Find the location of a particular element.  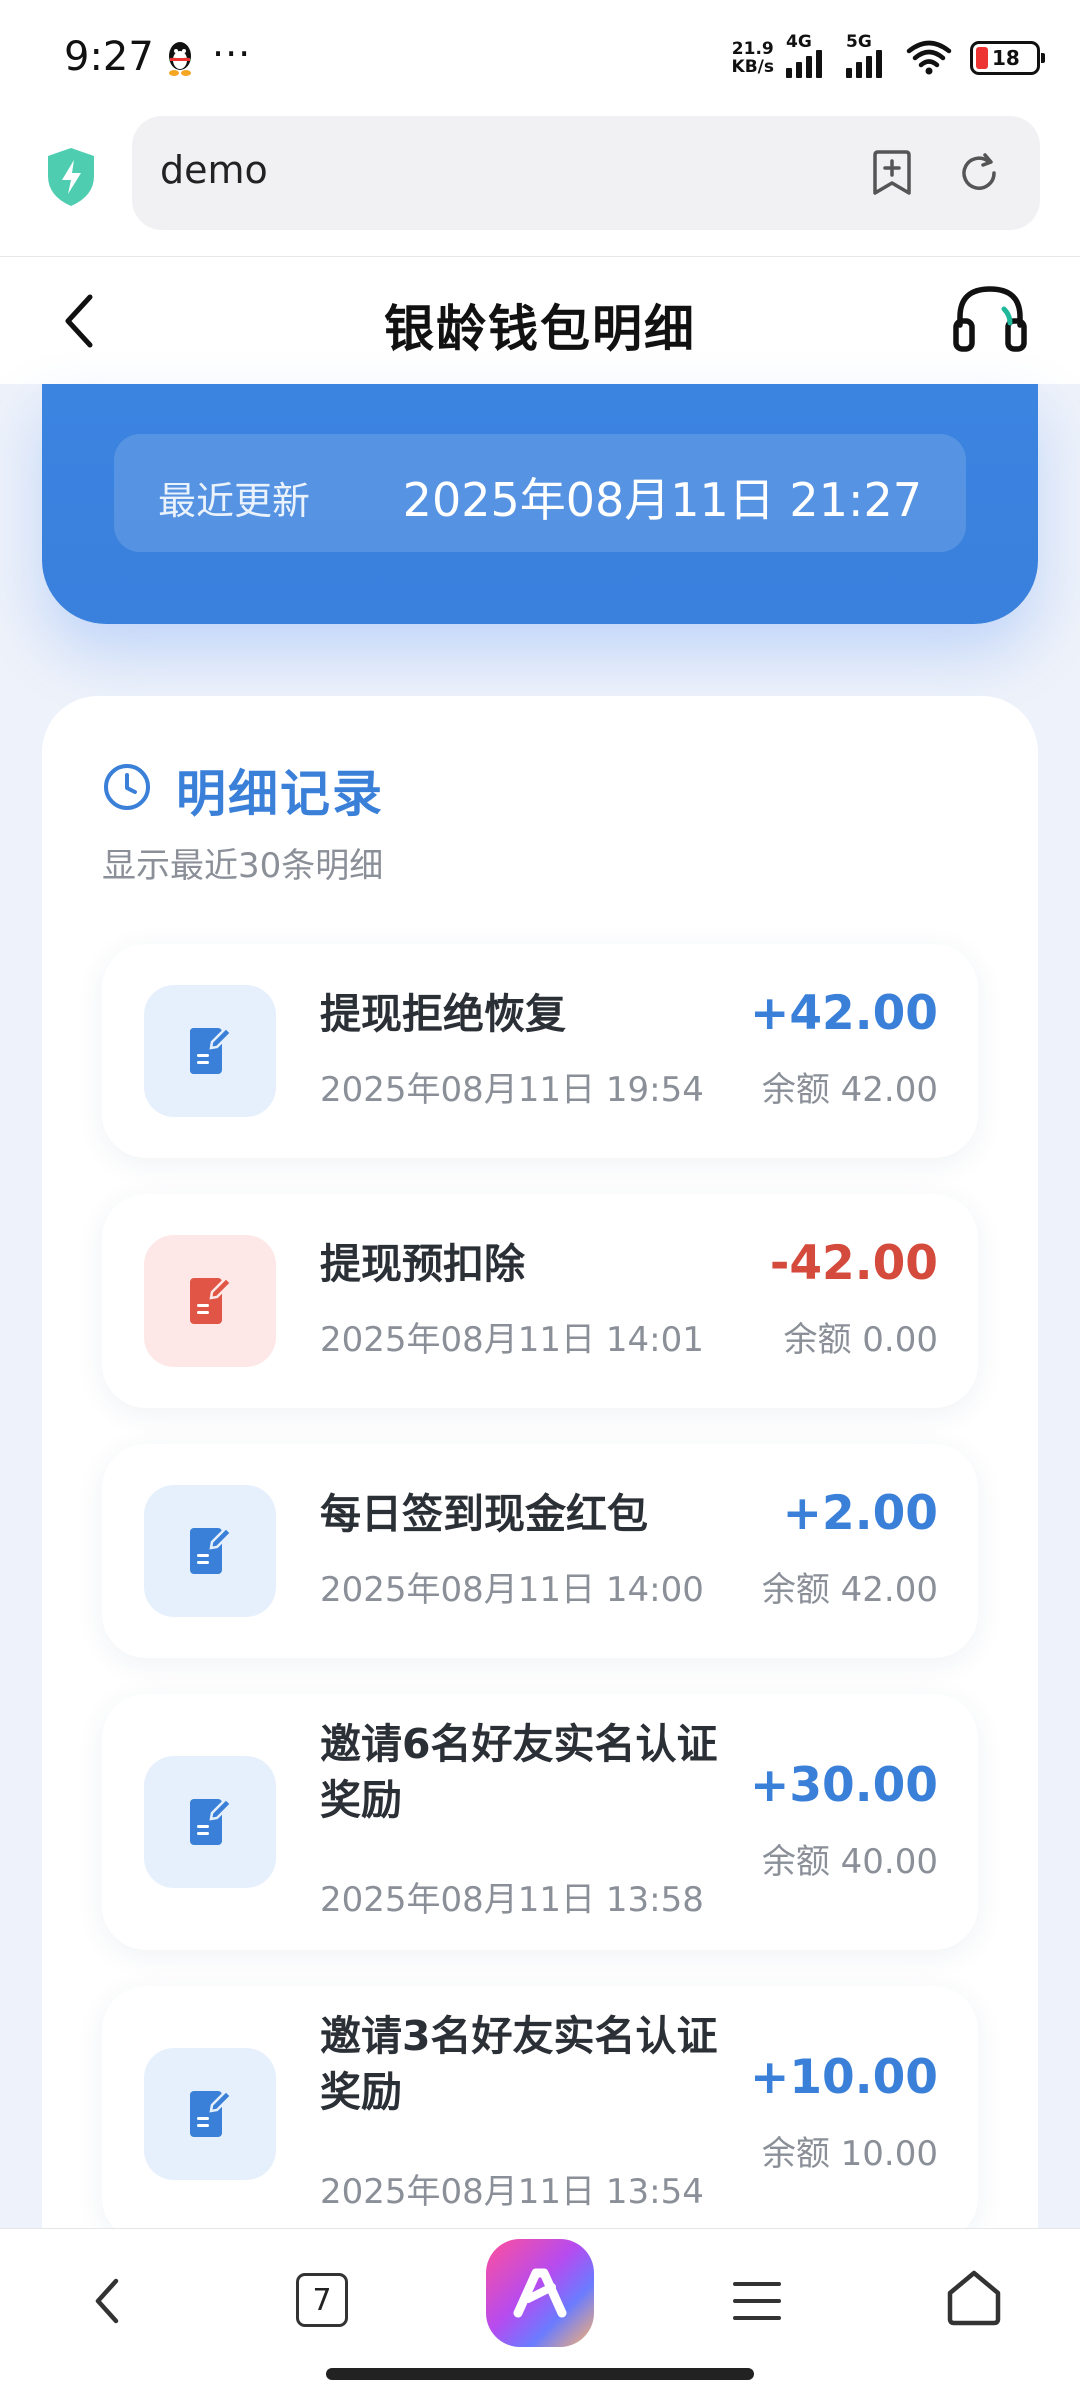

transaction-item: 提现拒绝恢复 2025年08月11日 19:54 +42.00 余额 42.00 is located at coordinates (540, 1051).